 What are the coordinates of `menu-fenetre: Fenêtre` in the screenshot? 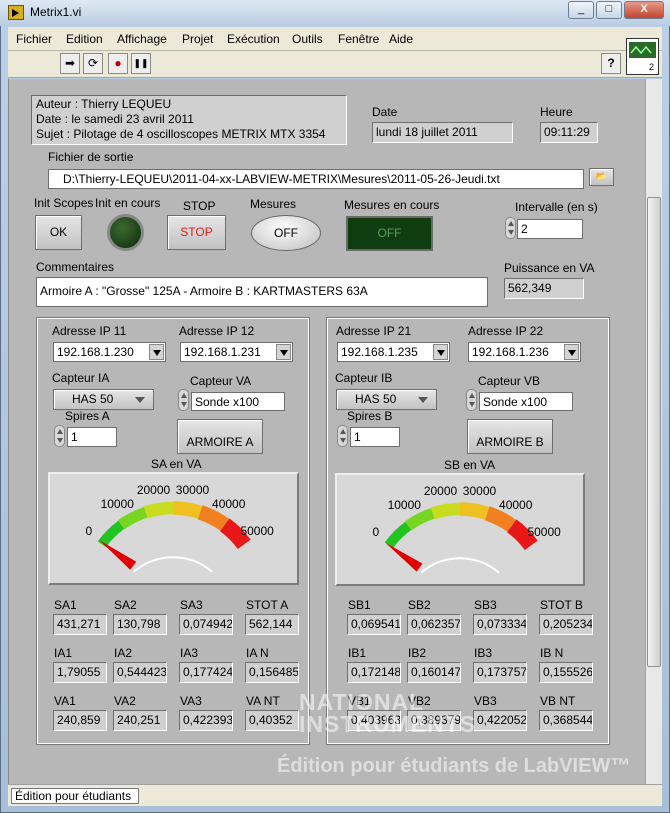 It's located at (358, 39).